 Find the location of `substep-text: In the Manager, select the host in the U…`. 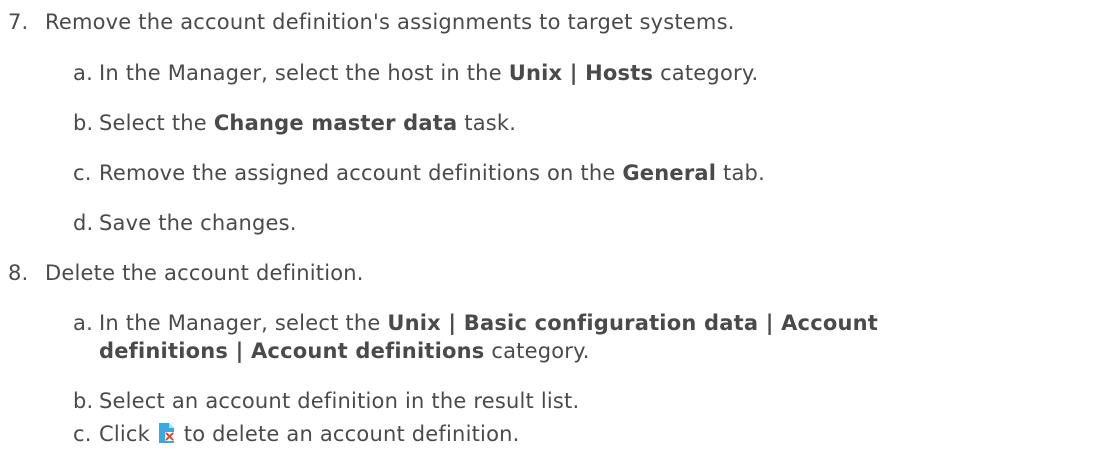

substep-text: In the Manager, select the host in the U… is located at coordinates (428, 73).